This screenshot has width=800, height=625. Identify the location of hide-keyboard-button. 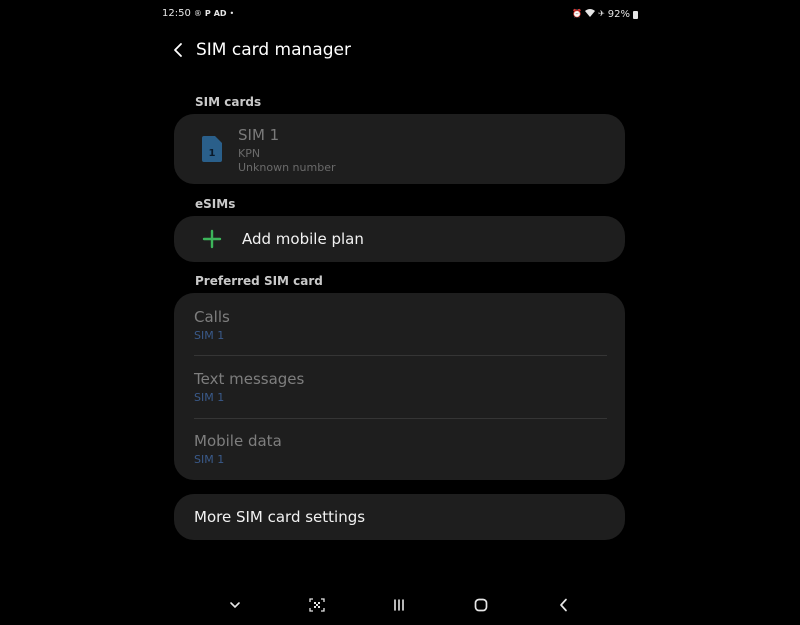
(235, 605).